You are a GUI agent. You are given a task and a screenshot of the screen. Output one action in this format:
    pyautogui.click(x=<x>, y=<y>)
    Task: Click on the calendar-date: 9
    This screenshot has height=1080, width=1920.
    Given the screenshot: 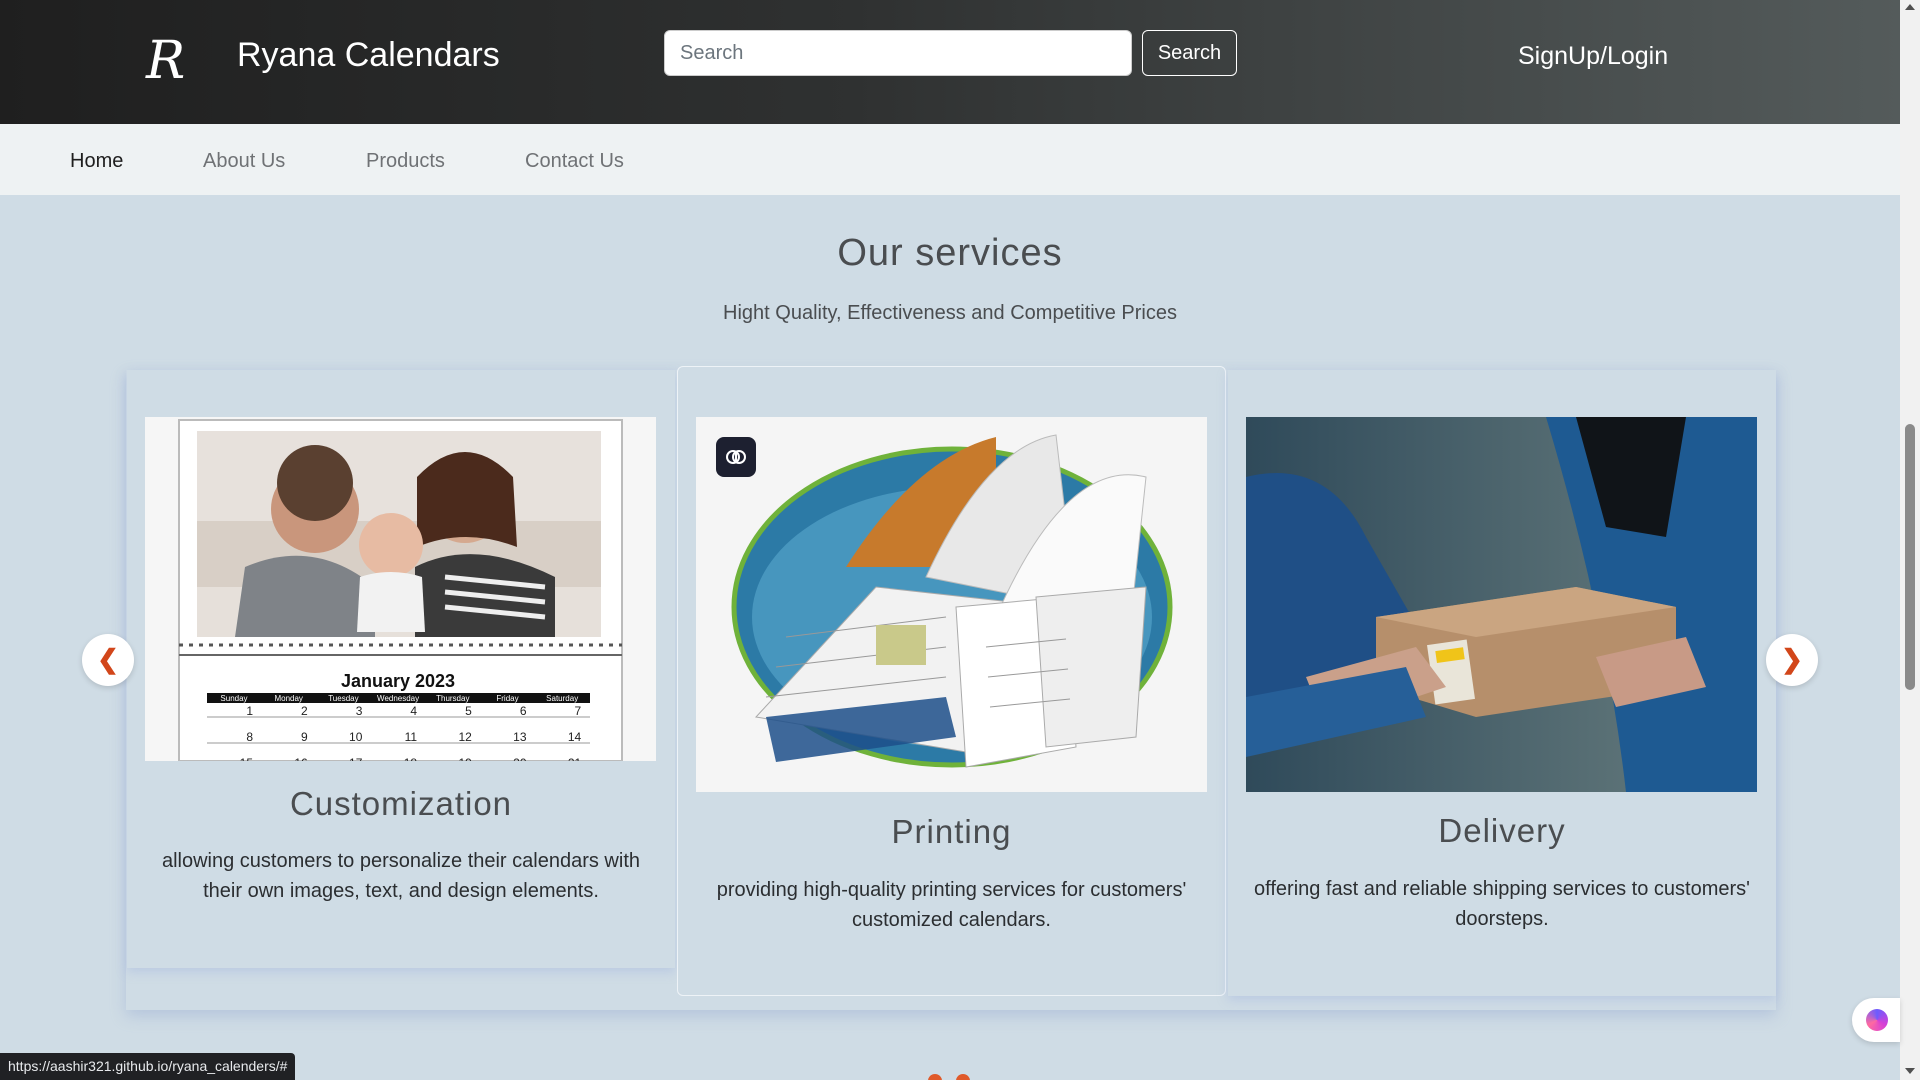 What is the action you would take?
    pyautogui.click(x=304, y=737)
    